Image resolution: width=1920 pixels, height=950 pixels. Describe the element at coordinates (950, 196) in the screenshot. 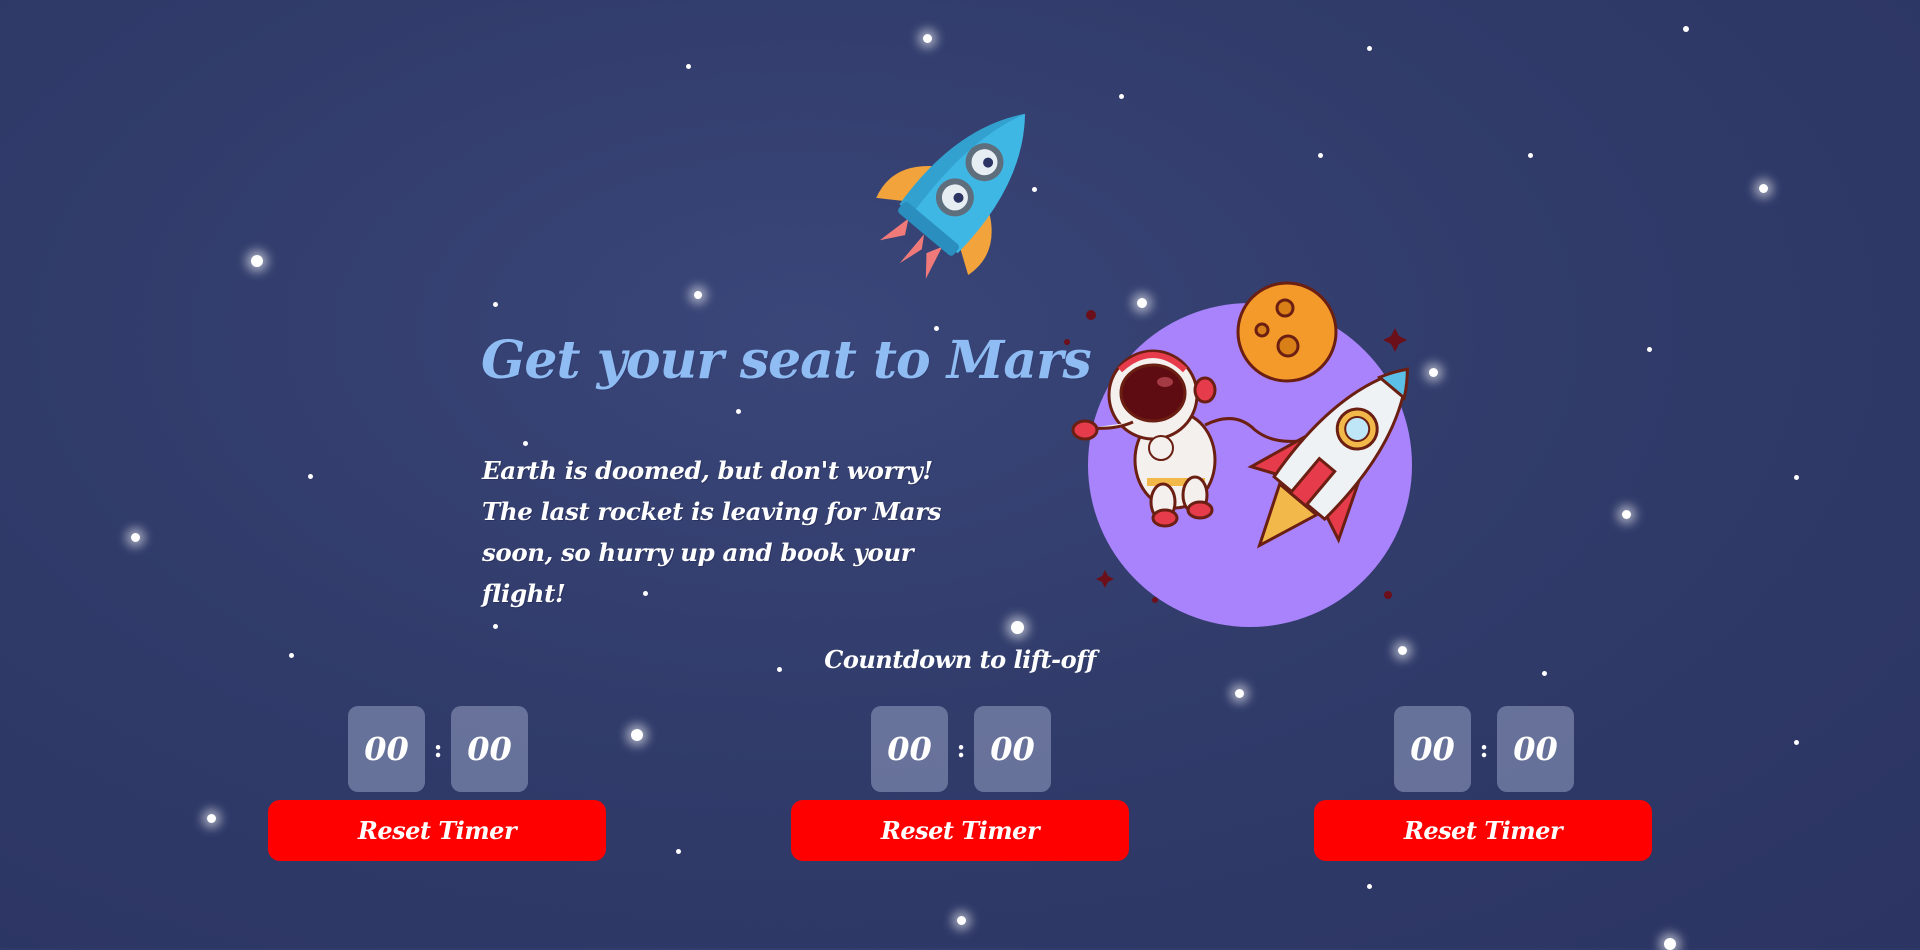

I see `blue-rocket-icon` at that location.